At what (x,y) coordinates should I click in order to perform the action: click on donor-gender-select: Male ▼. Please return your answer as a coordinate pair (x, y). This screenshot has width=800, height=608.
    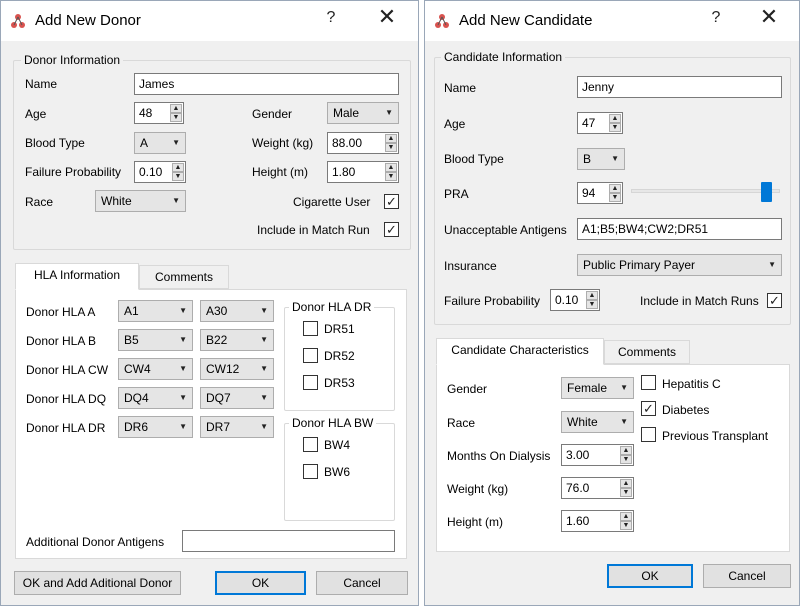
    Looking at the image, I should click on (363, 113).